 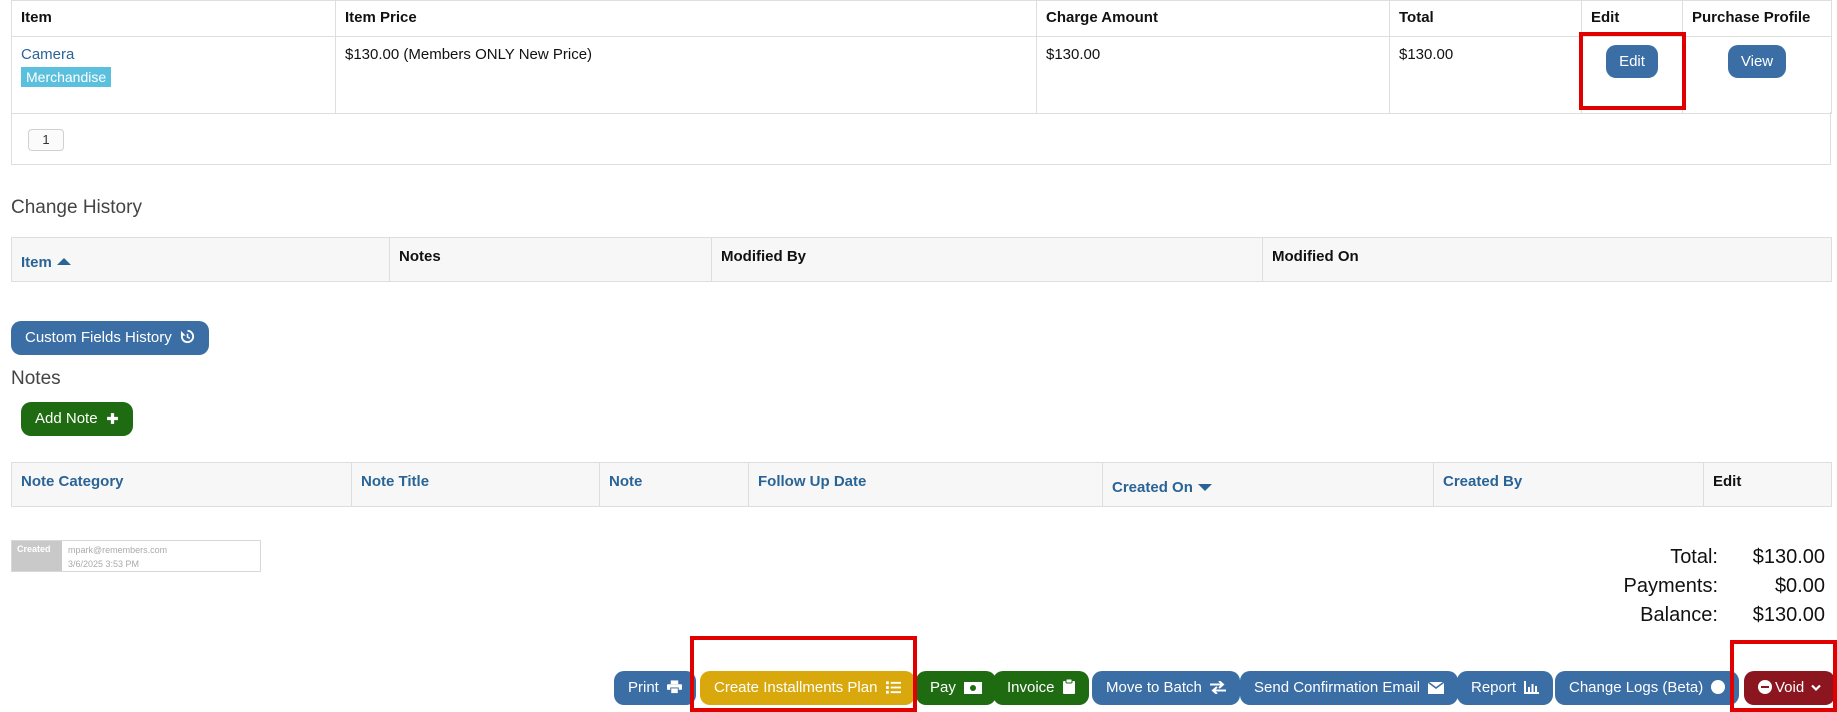 I want to click on notes-col-category-label: Note Category, so click(x=72, y=481).